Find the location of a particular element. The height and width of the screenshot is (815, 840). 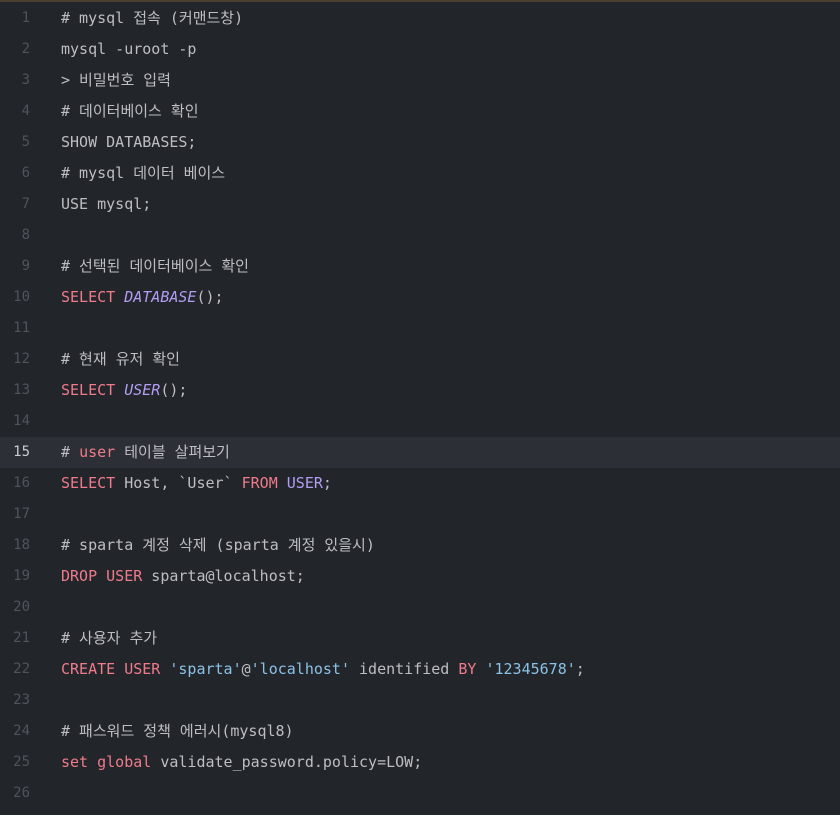

code-line: 13 SELECT USER(); is located at coordinates (420, 390).